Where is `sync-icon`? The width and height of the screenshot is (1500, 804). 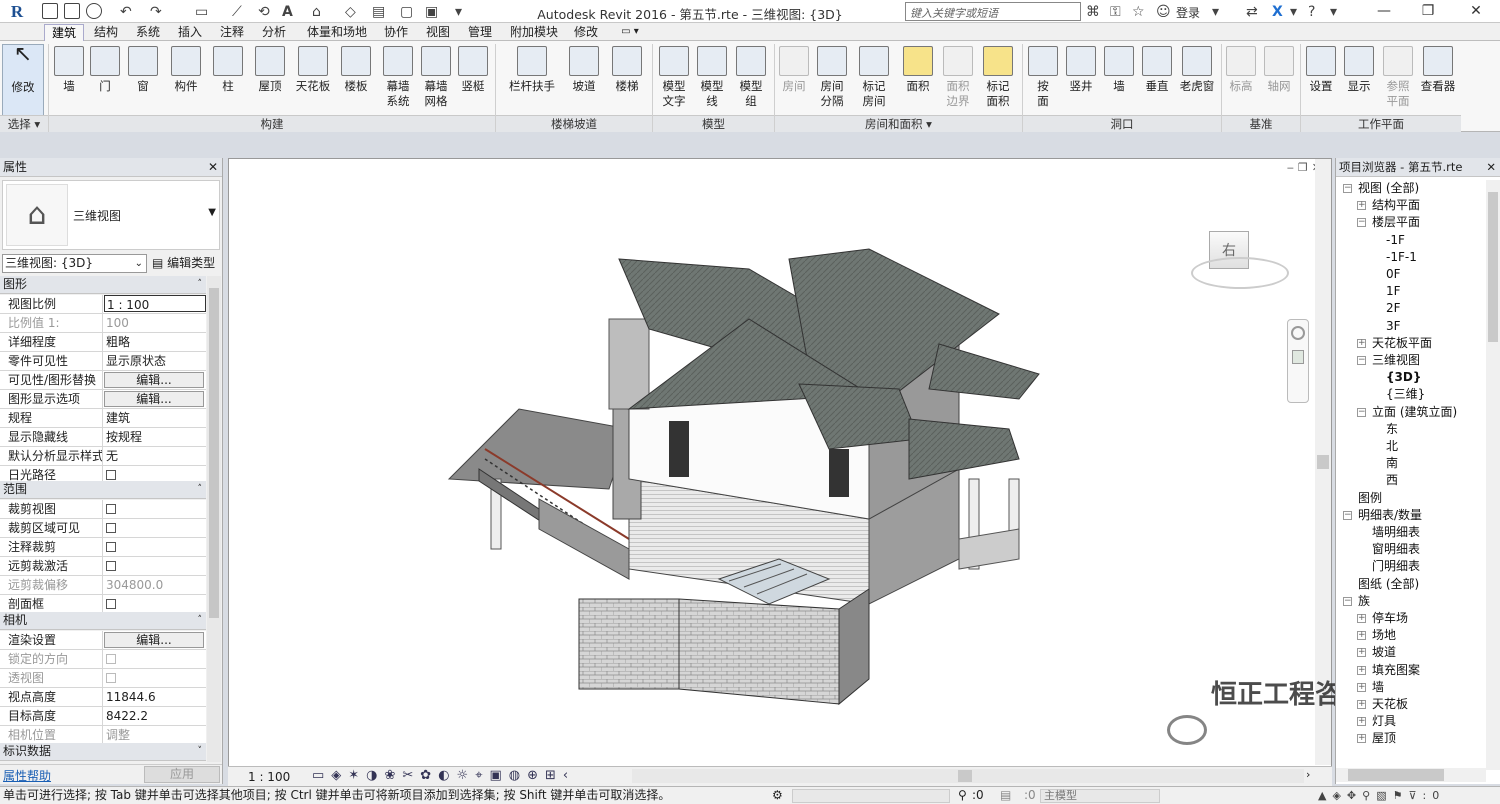 sync-icon is located at coordinates (94, 11).